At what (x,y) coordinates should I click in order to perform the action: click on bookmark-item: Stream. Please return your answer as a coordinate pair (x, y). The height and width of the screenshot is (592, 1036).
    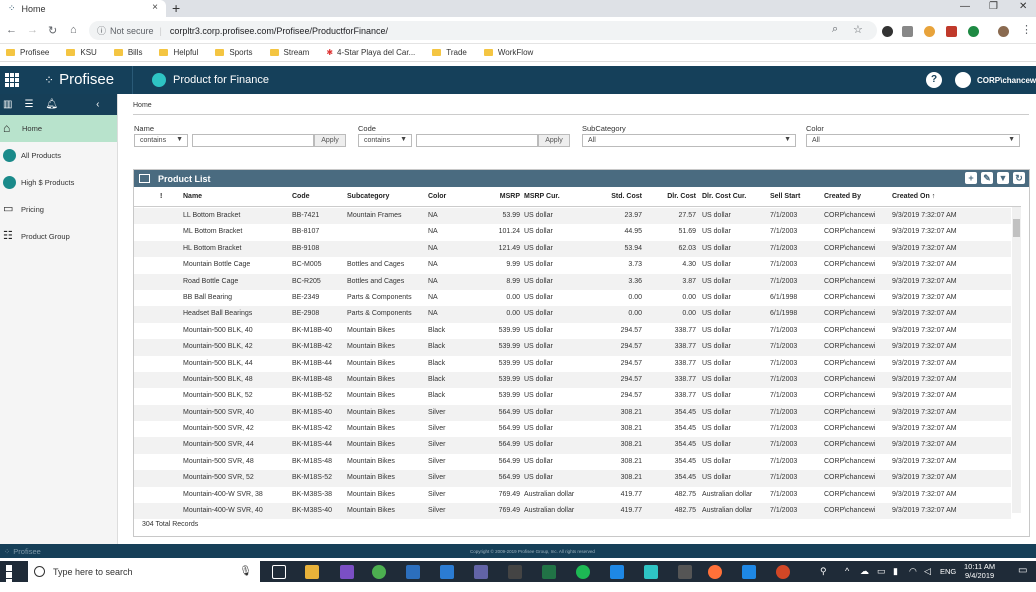
    Looking at the image, I should click on (289, 52).